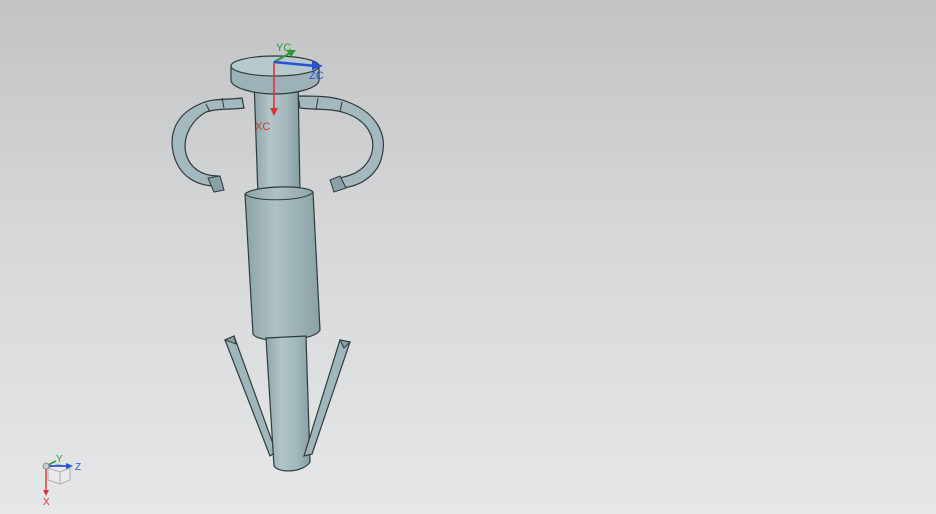 The image size is (936, 514). Describe the element at coordinates (277, 138) in the screenshot. I see `upper-shaft` at that location.